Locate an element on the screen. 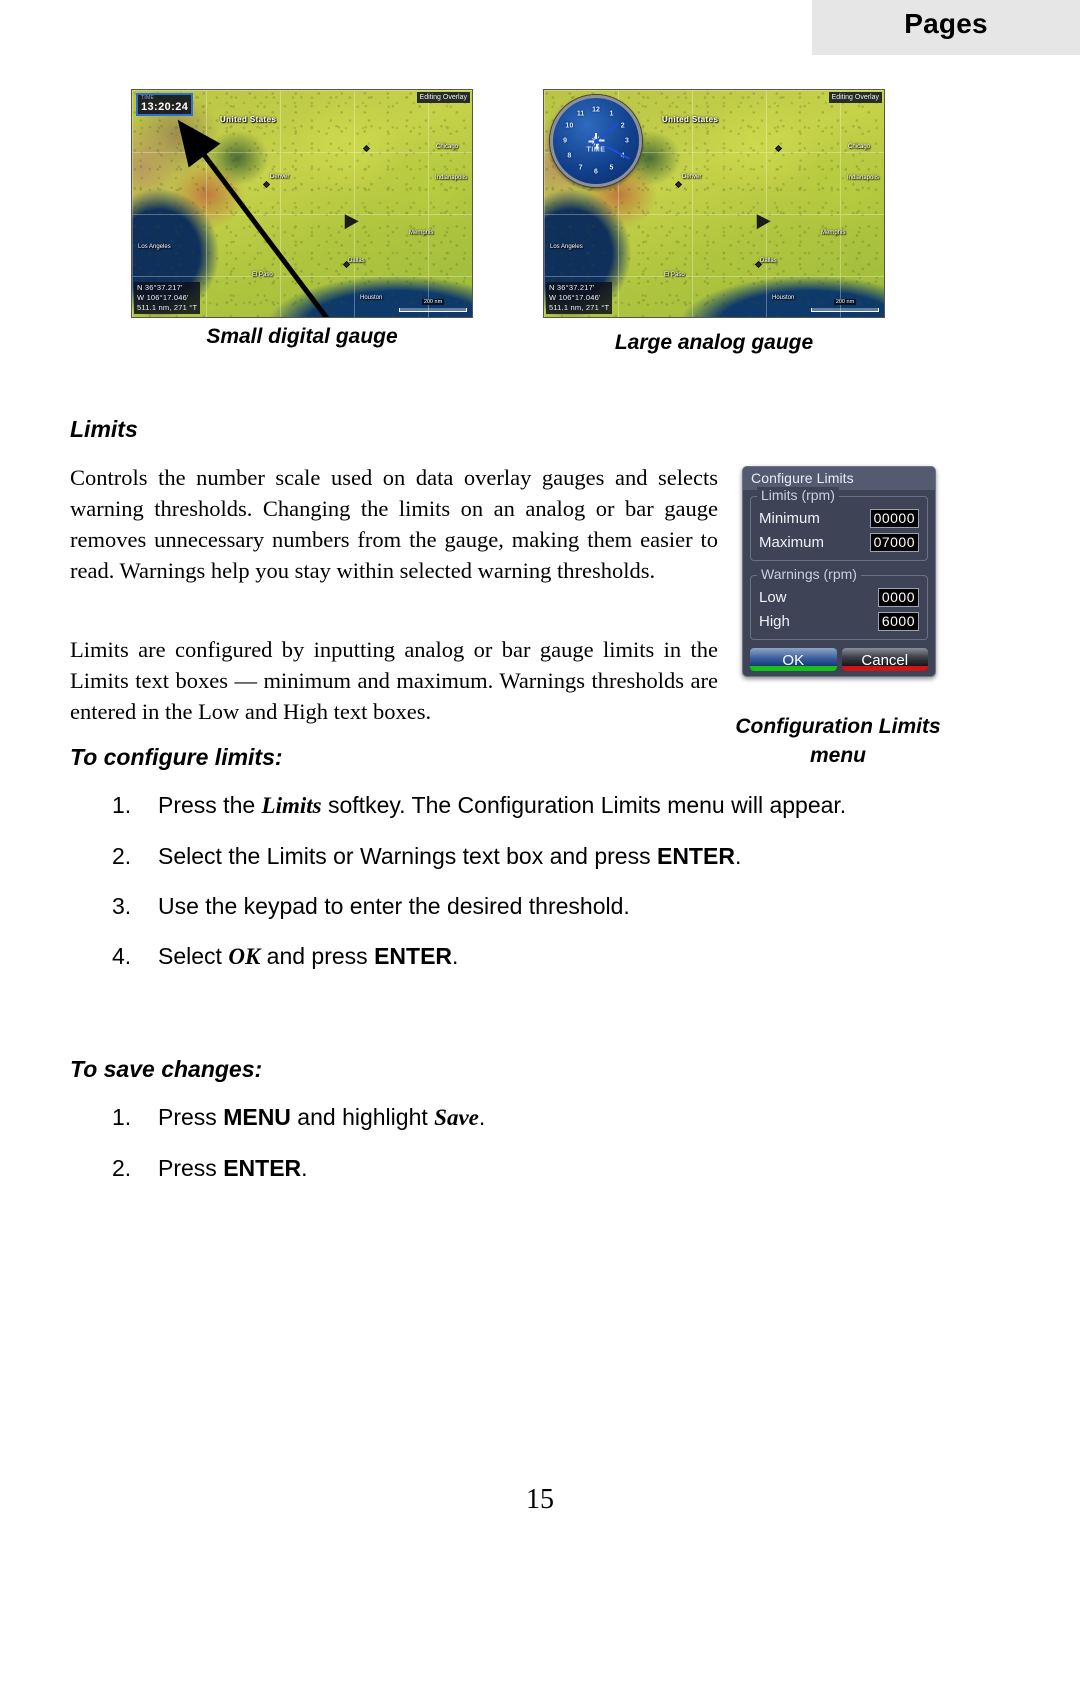 The width and height of the screenshot is (1080, 1682). list-item: 2. Press ENTER. is located at coordinates (524, 1168).